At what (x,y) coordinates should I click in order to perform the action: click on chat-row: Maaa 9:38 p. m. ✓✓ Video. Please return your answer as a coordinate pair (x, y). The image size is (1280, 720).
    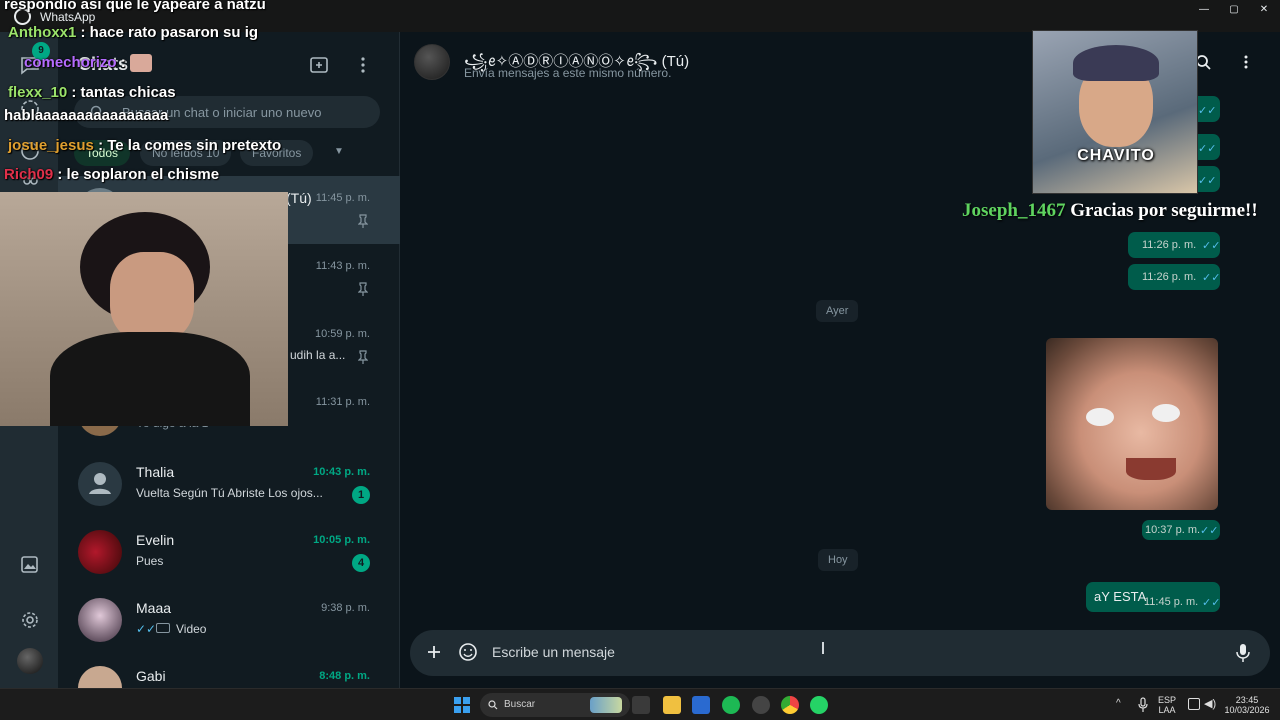
    Looking at the image, I should click on (229, 620).